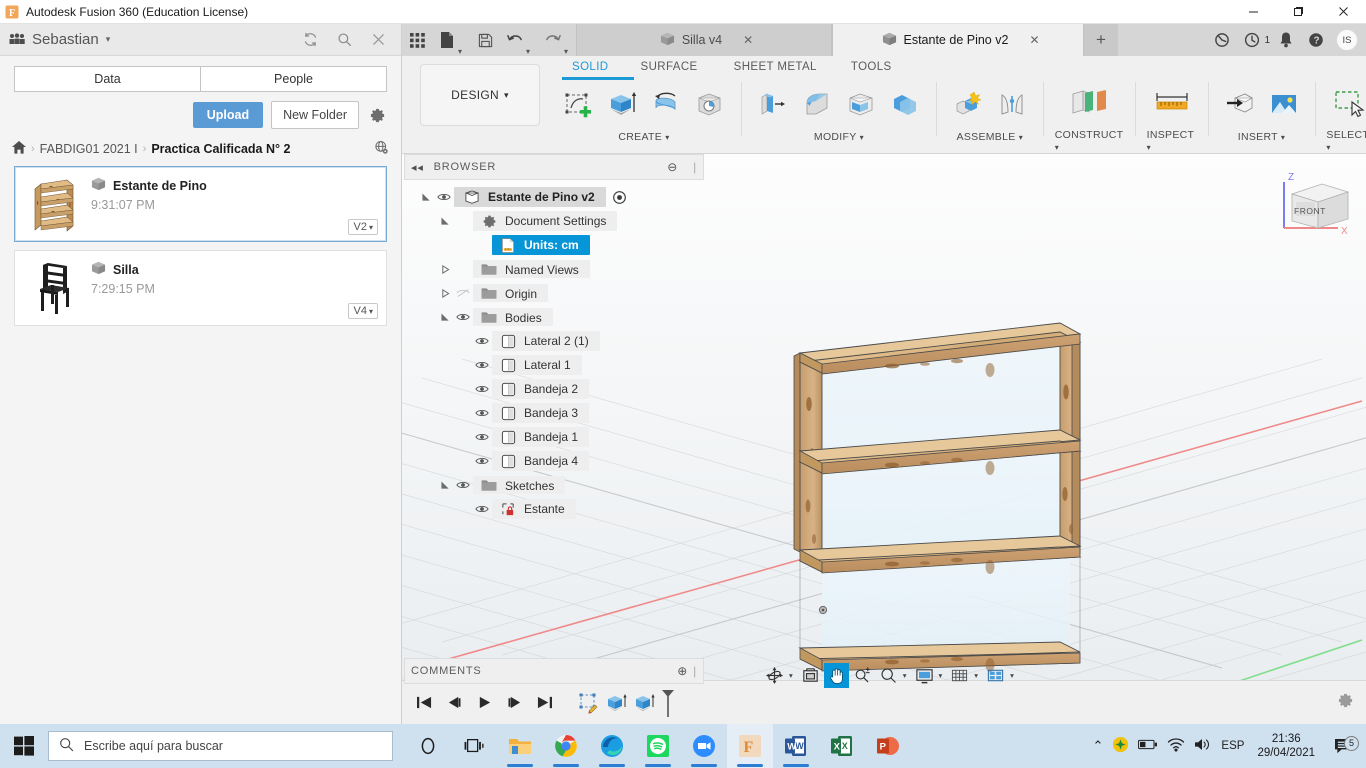 The height and width of the screenshot is (768, 1366). What do you see at coordinates (1261, 134) in the screenshot?
I see `ribbon-group-label: INSERT ▾` at bounding box center [1261, 134].